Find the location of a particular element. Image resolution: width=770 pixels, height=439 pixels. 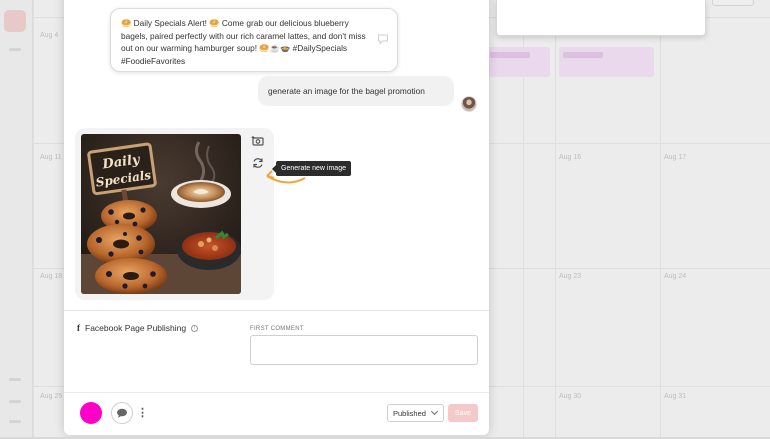

add-image-icon is located at coordinates (258, 141).